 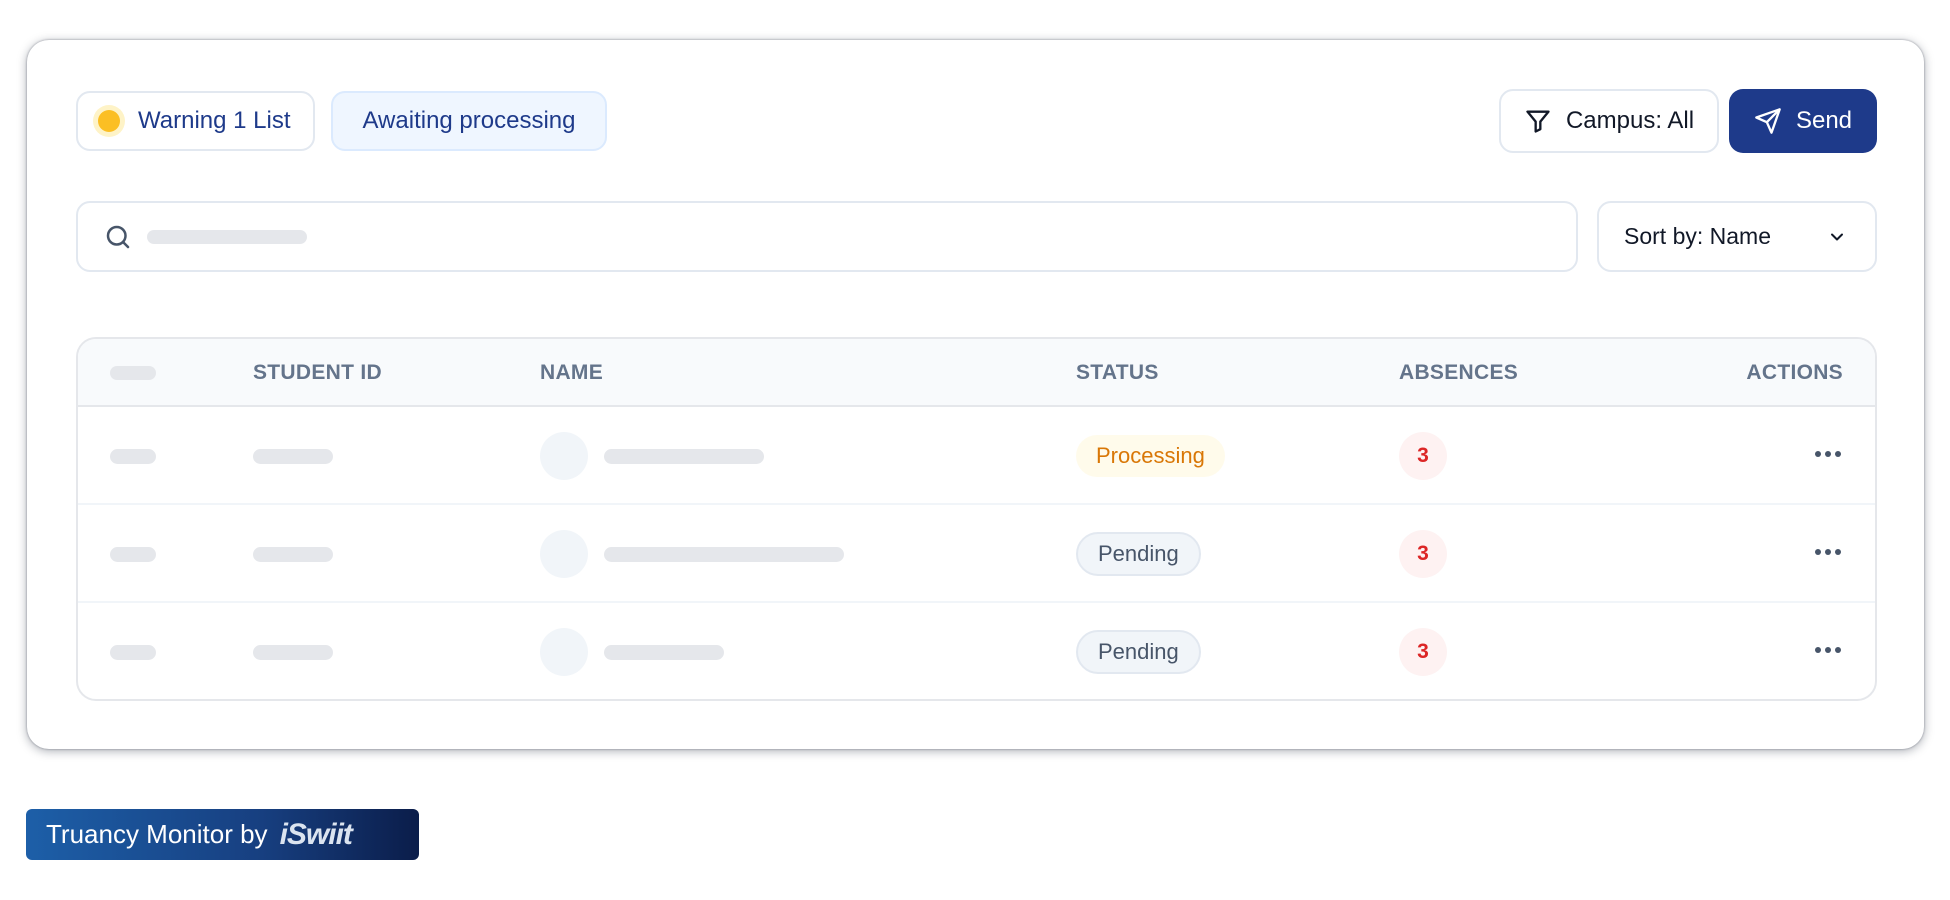 What do you see at coordinates (133, 373) in the screenshot?
I see `select-column-header` at bounding box center [133, 373].